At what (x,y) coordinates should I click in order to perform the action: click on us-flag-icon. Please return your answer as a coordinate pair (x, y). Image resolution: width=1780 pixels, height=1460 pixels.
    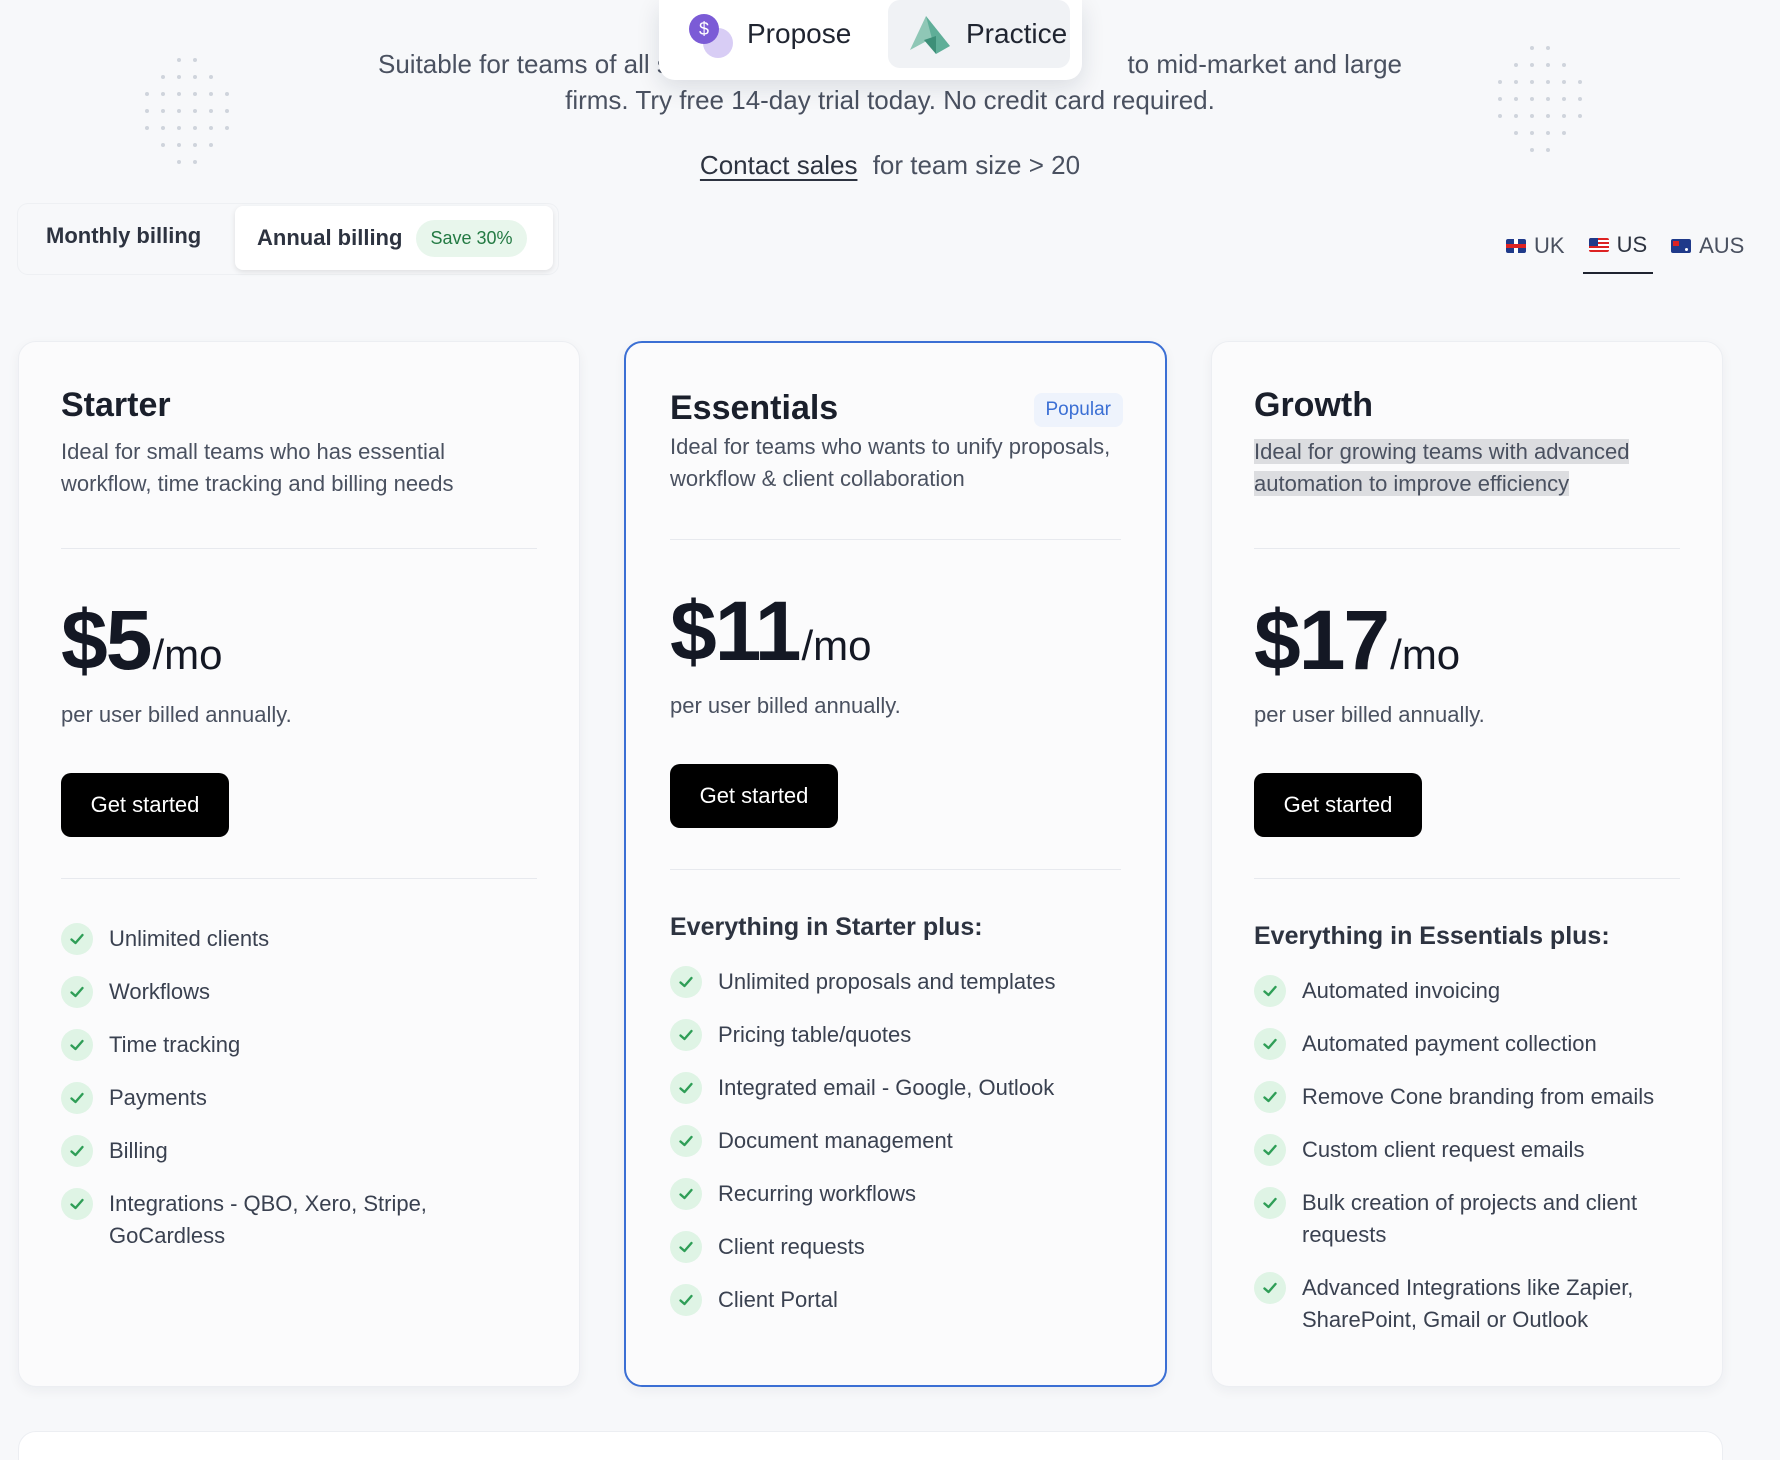
    Looking at the image, I should click on (1598, 245).